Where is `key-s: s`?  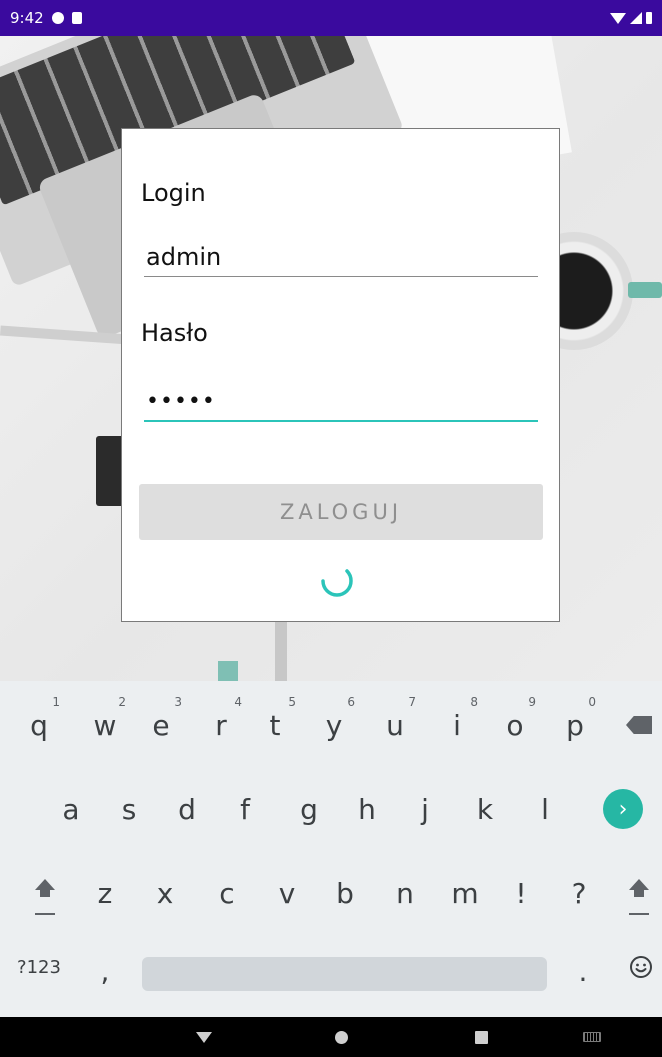 key-s: s is located at coordinates (129, 809).